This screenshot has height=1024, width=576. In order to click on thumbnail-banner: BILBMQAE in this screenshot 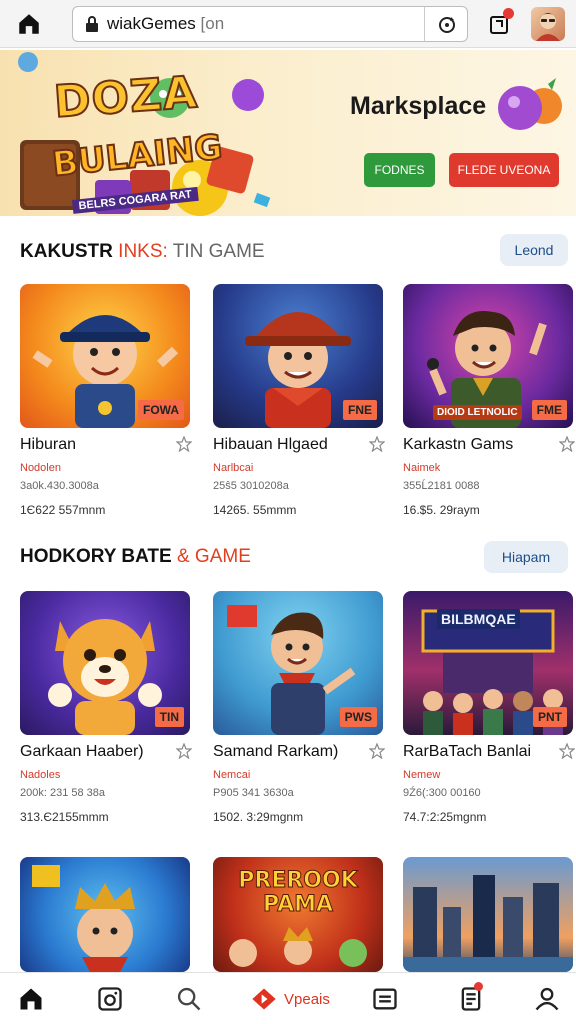, I will do `click(478, 619)`.